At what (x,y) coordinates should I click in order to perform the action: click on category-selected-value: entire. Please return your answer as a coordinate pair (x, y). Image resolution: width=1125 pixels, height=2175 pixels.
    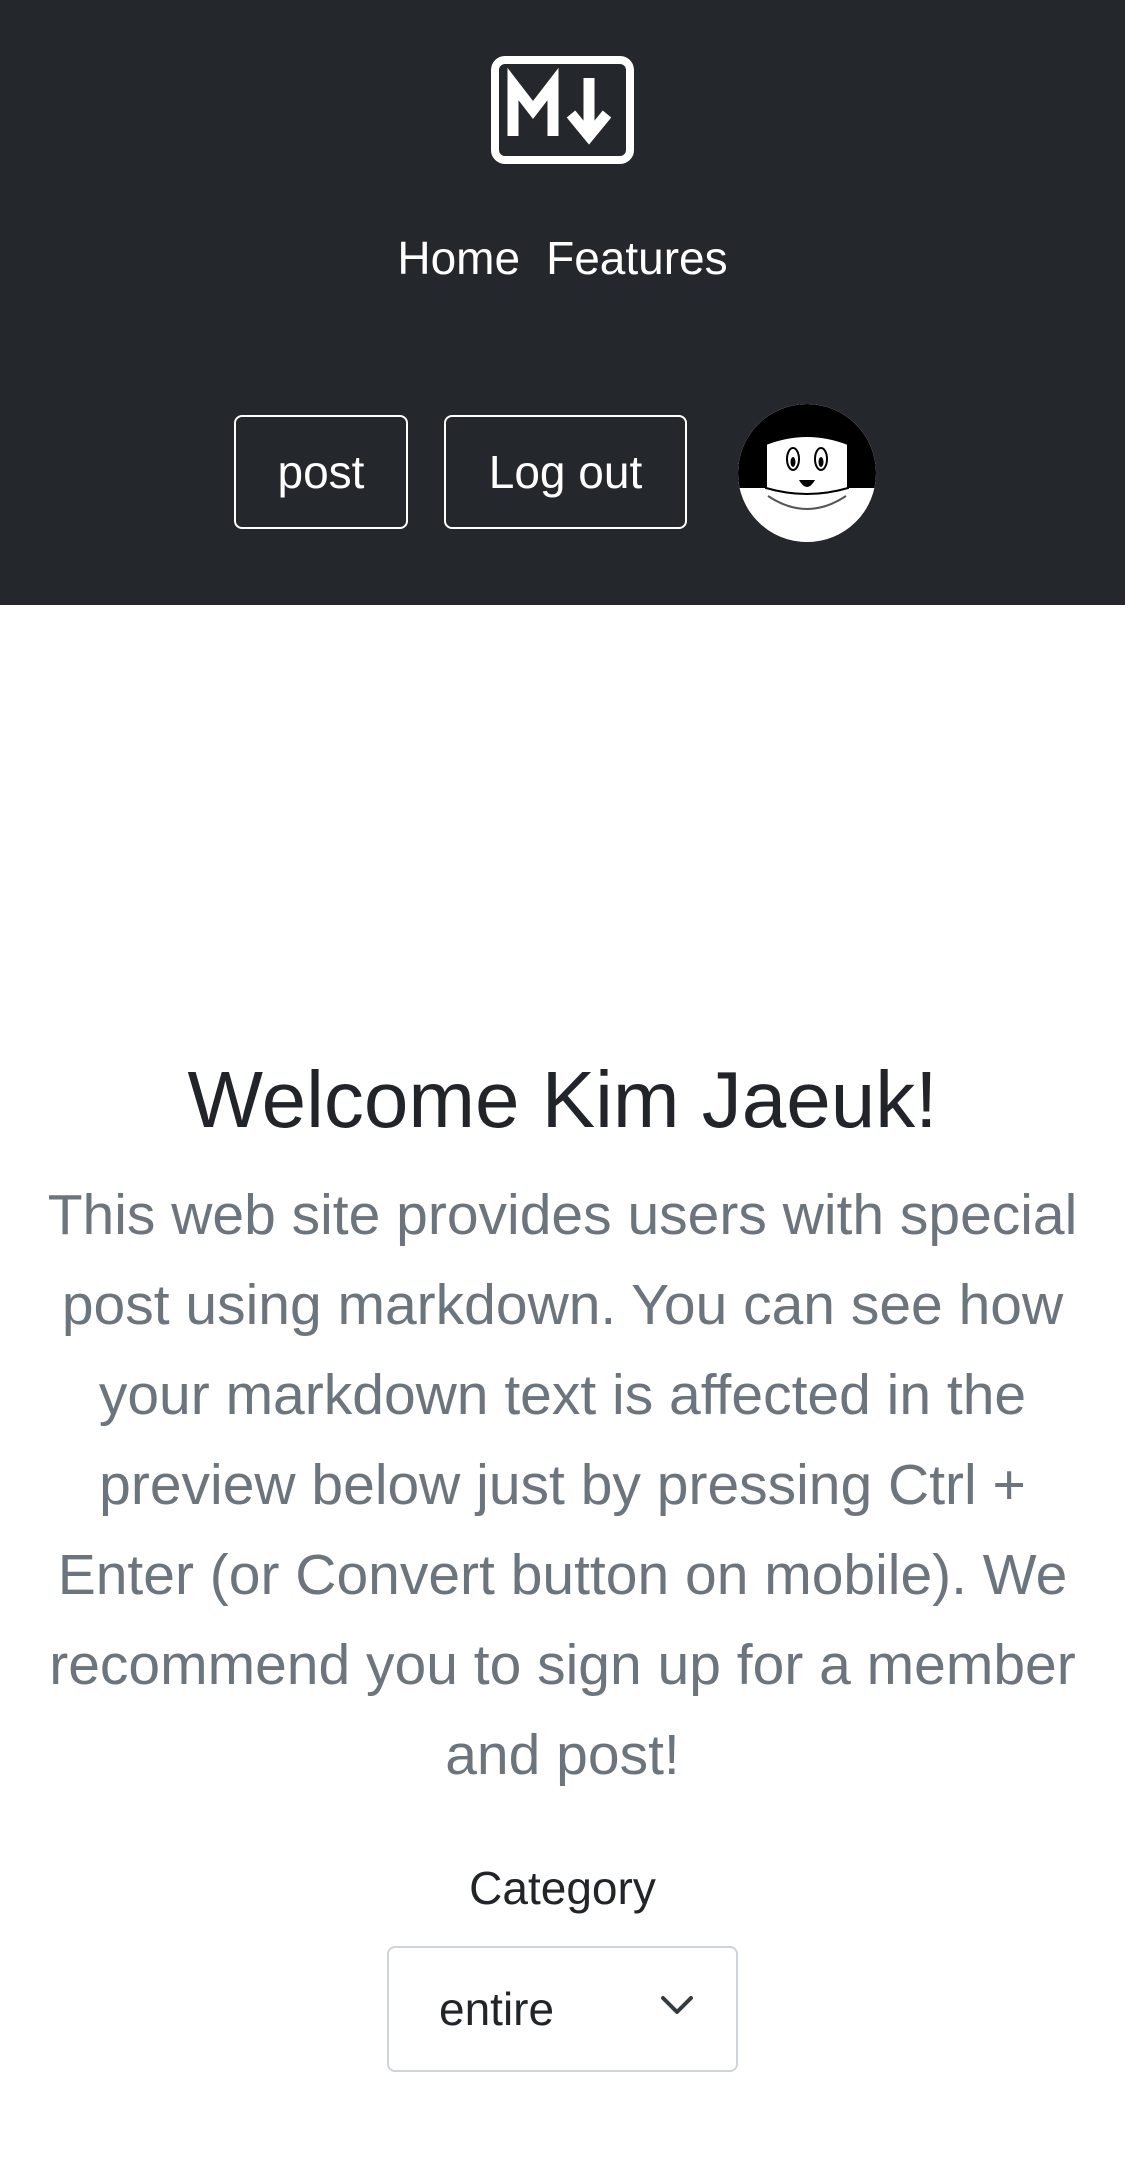
    Looking at the image, I should click on (497, 2009).